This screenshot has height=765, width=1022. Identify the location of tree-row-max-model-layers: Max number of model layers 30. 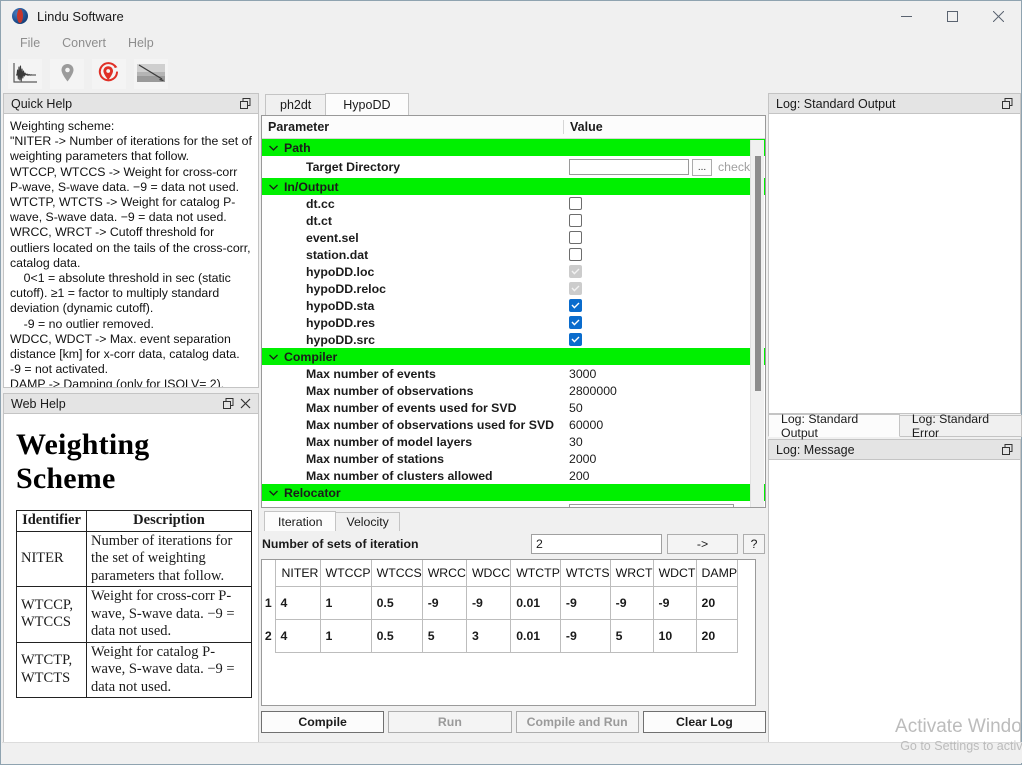
(513, 441).